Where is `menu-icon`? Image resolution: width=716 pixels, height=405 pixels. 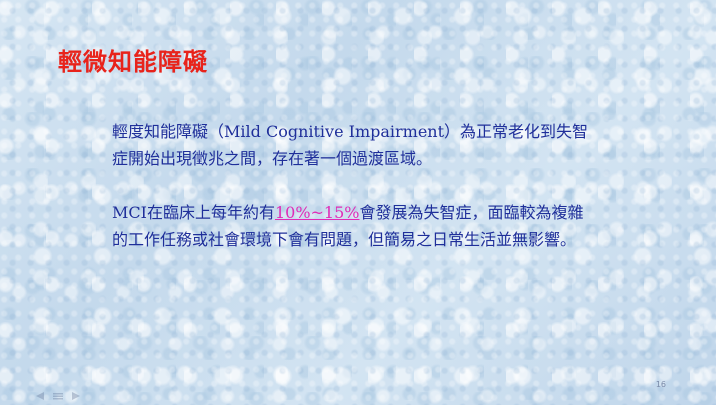 menu-icon is located at coordinates (58, 393).